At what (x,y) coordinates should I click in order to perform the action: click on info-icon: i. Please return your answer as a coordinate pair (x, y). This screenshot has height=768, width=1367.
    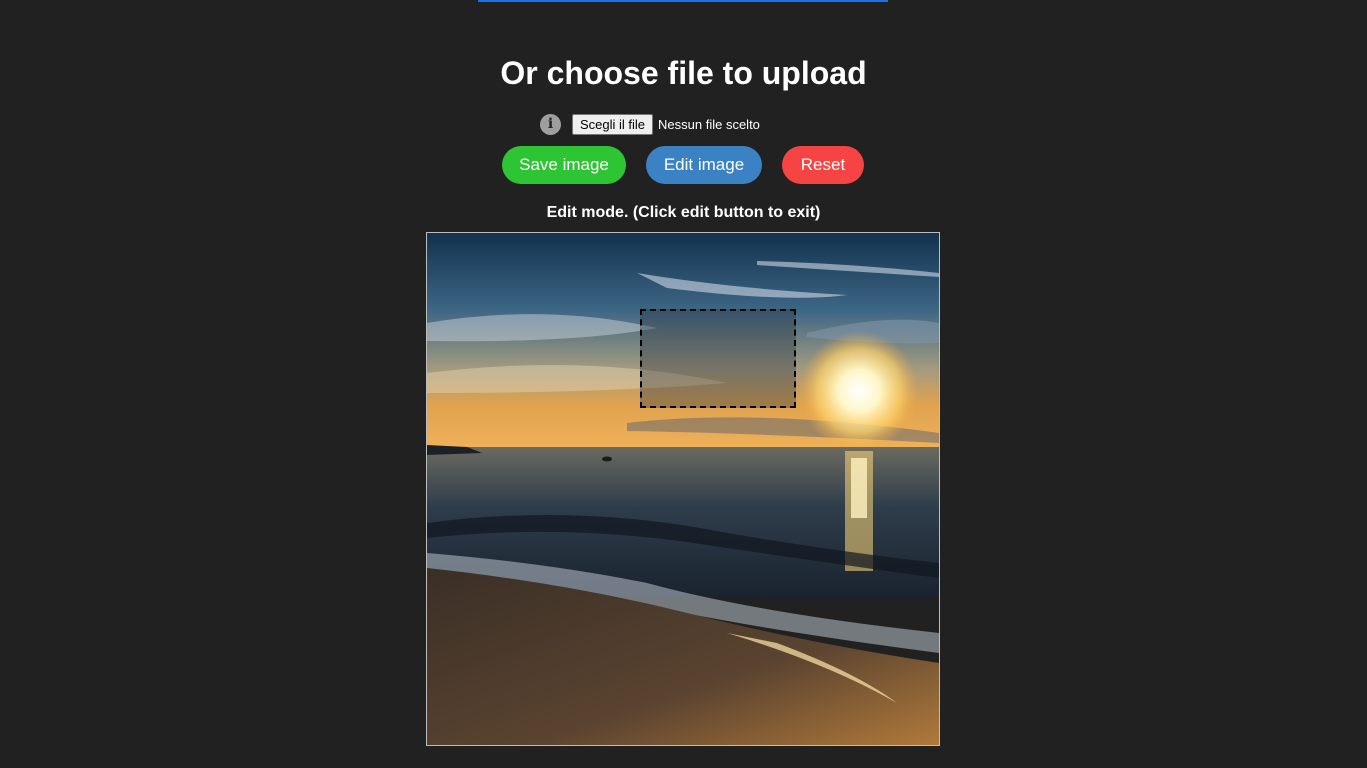
    Looking at the image, I should click on (550, 124).